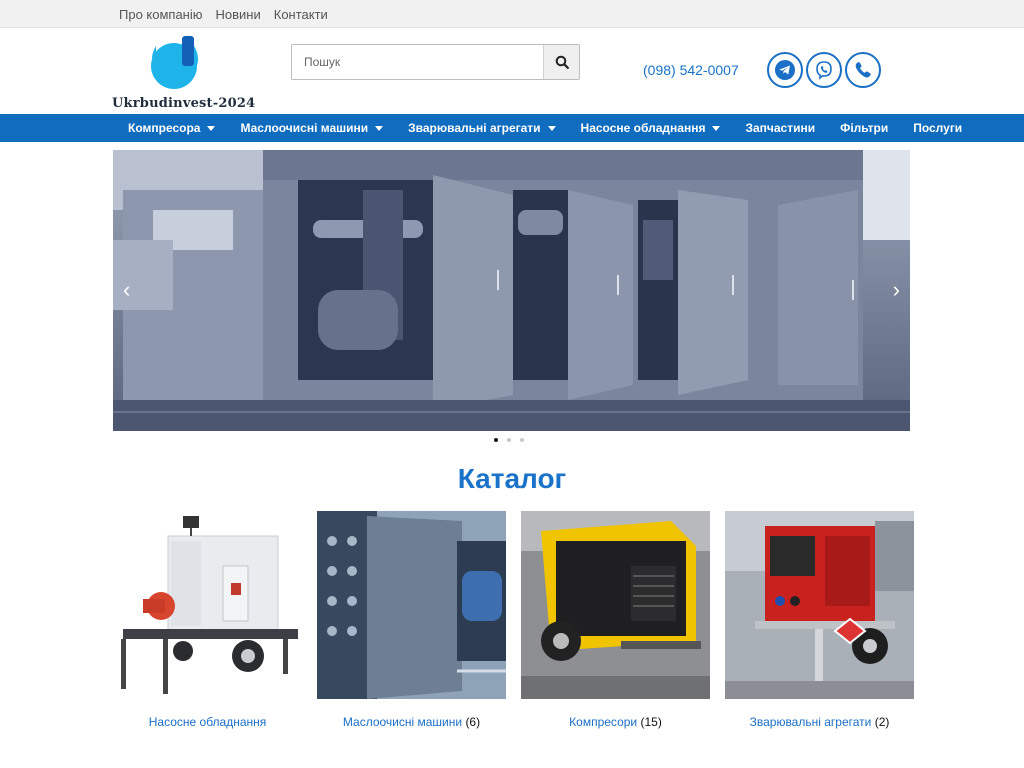 The image size is (1024, 768). I want to click on search-icon, so click(562, 62).